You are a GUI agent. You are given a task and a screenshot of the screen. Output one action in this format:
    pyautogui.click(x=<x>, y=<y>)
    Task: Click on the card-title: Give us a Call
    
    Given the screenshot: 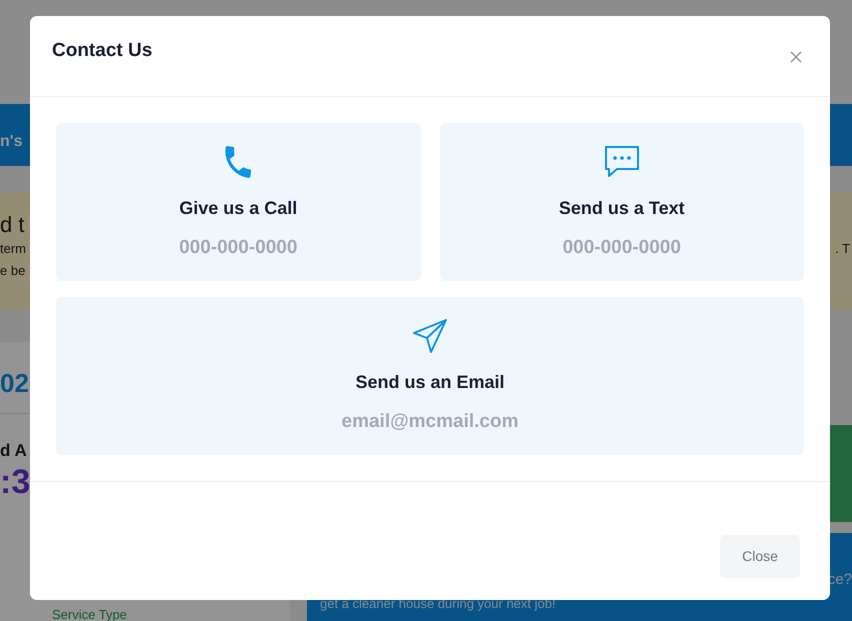 What is the action you would take?
    pyautogui.click(x=238, y=208)
    